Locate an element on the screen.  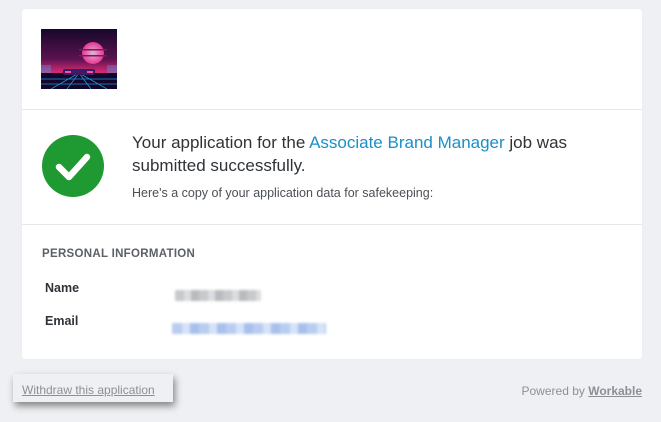
powered-by: Powered by Workable is located at coordinates (582, 391).